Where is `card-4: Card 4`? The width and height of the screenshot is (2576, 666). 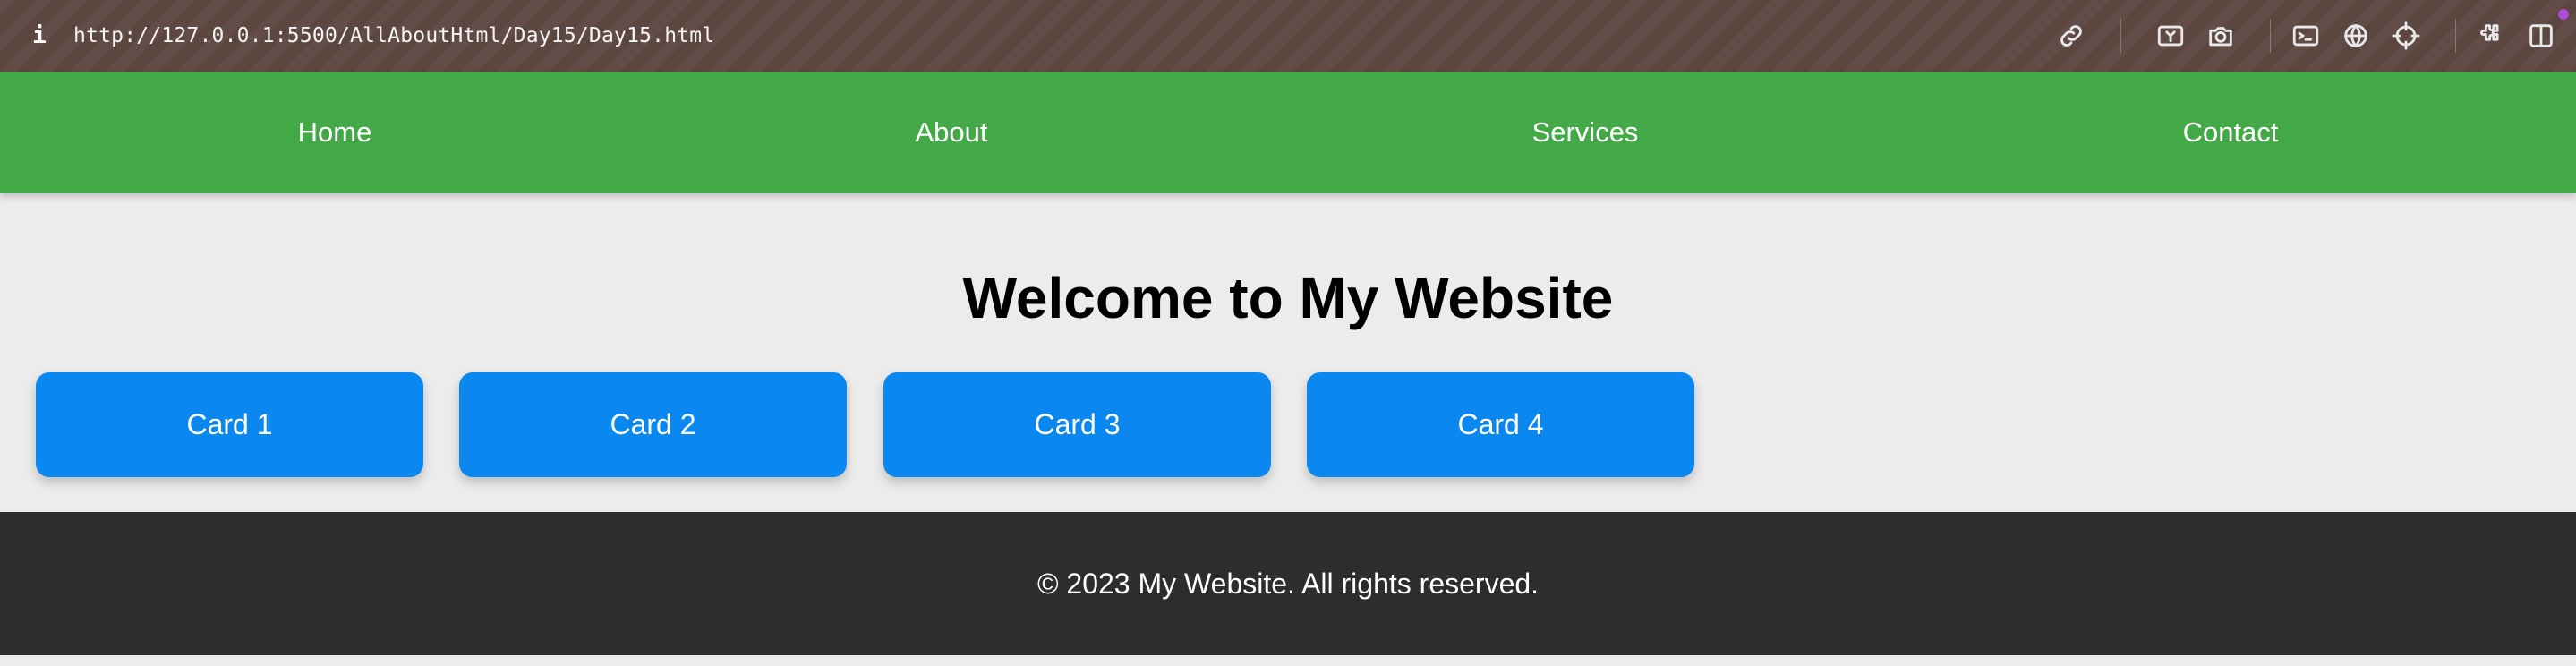 card-4: Card 4 is located at coordinates (1500, 424).